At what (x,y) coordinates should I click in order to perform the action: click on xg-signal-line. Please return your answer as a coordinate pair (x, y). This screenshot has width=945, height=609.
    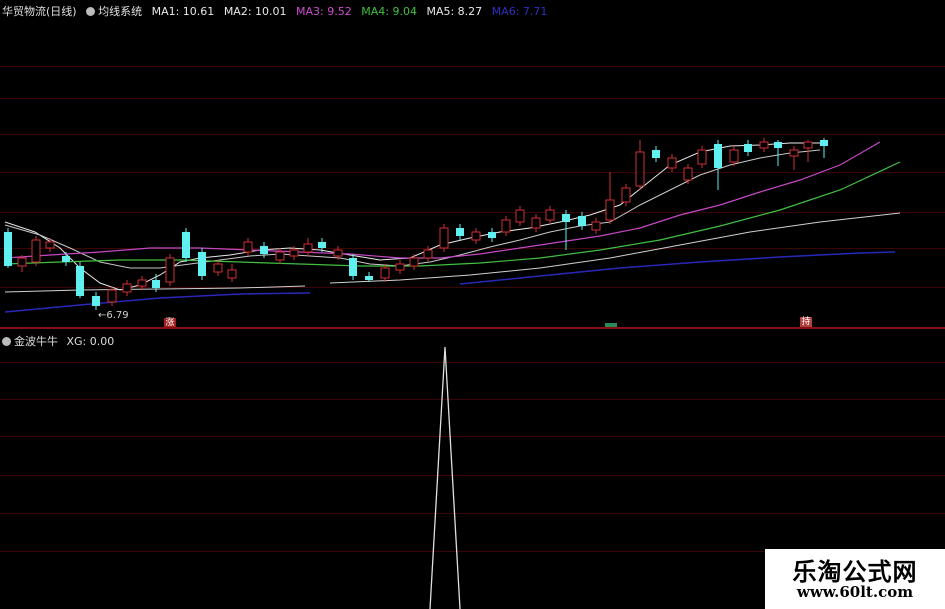
    Looking at the image, I should click on (445, 477).